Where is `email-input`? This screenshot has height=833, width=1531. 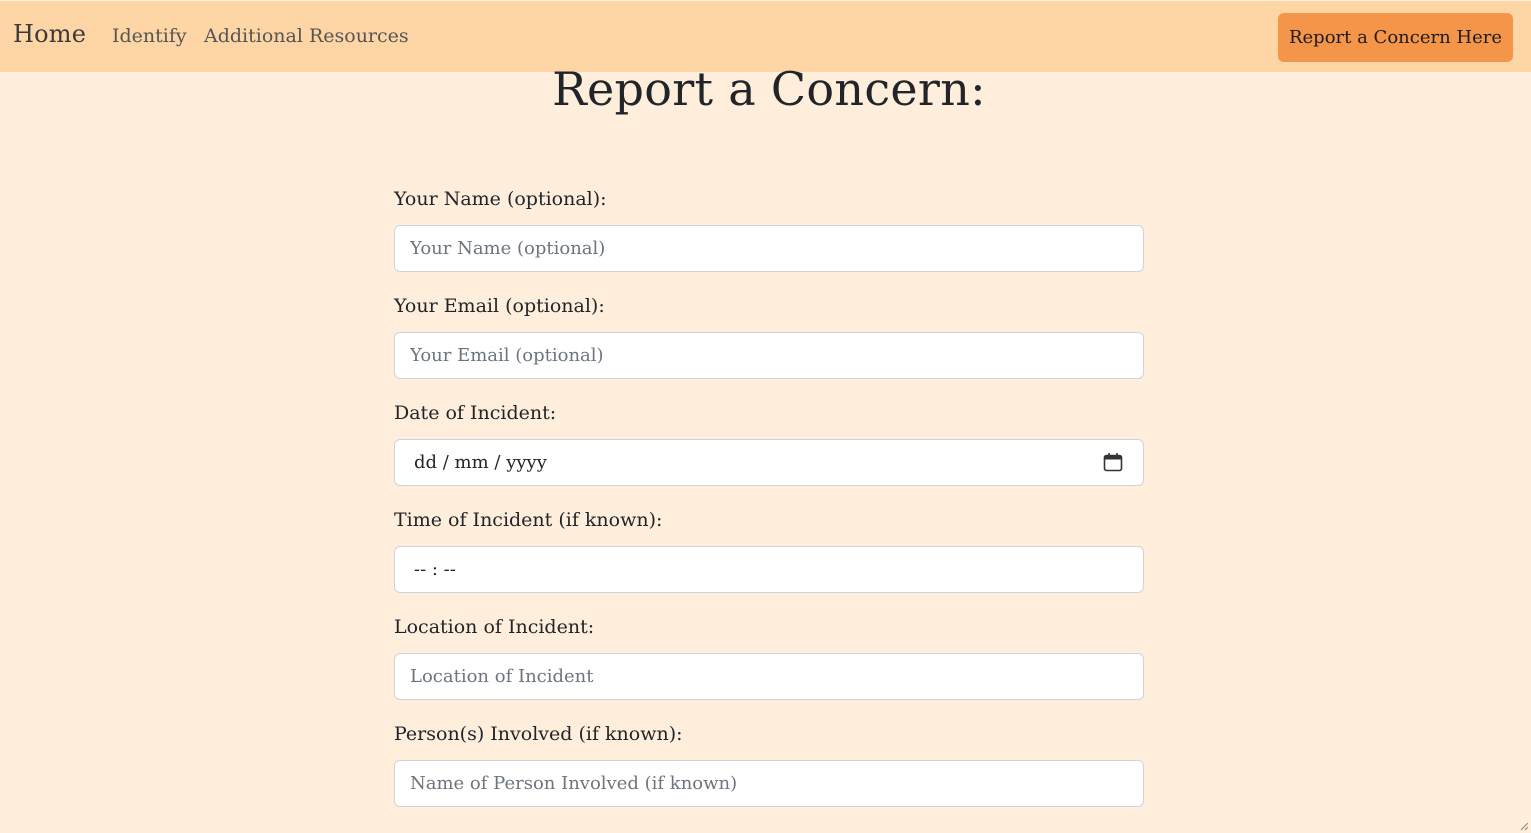 email-input is located at coordinates (769, 355).